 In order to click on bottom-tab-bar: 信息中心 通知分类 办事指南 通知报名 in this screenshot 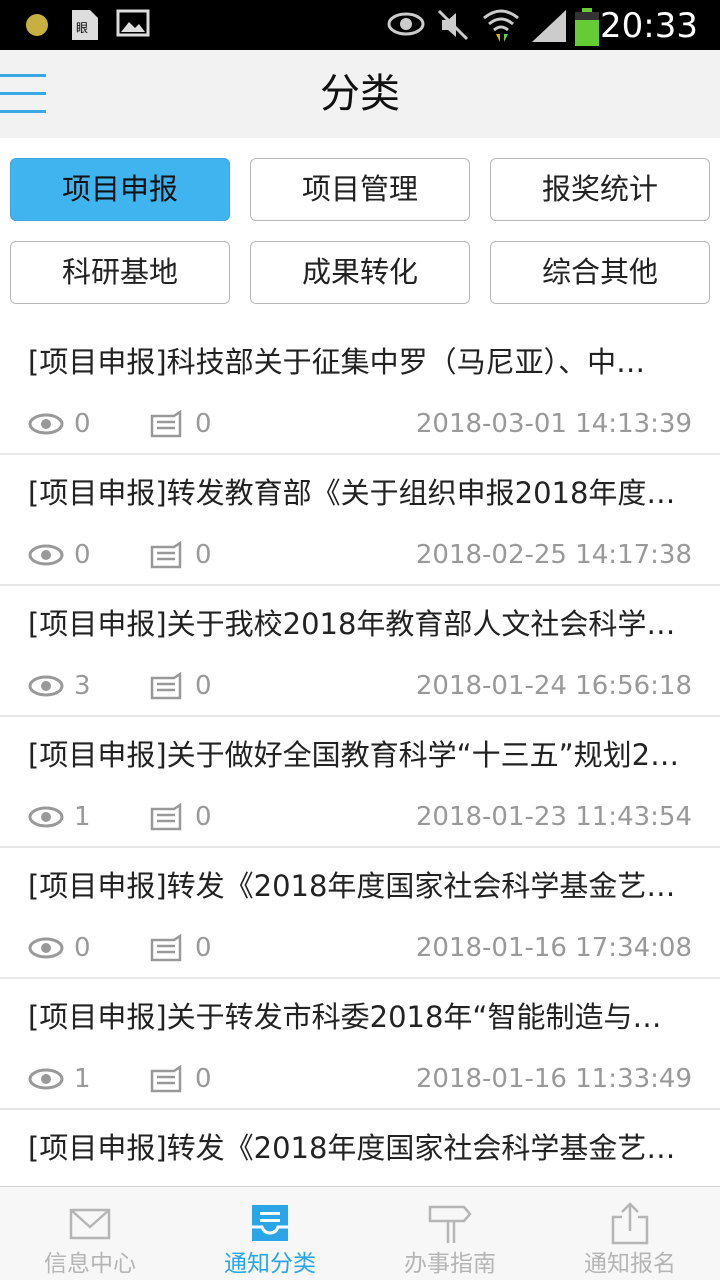, I will do `click(360, 1233)`.